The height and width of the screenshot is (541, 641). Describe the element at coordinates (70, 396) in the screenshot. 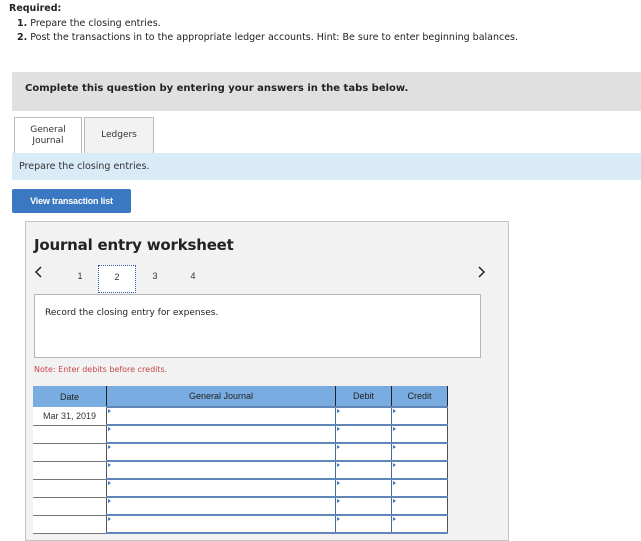

I see `header-date: Date` at that location.